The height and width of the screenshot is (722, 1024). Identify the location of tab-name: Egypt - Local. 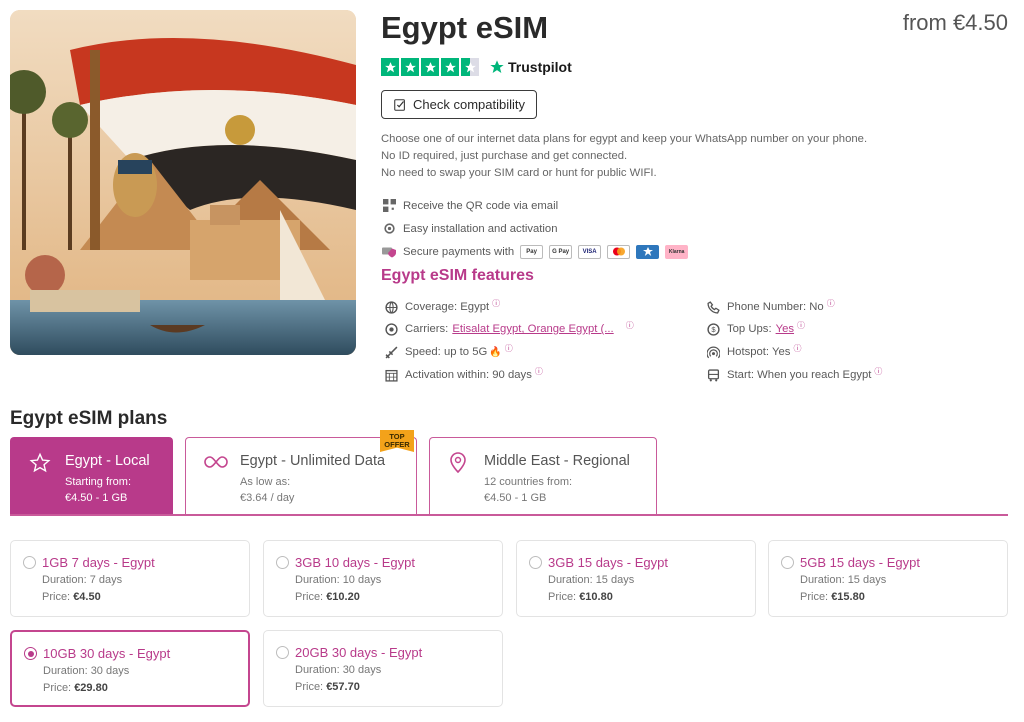
(107, 461).